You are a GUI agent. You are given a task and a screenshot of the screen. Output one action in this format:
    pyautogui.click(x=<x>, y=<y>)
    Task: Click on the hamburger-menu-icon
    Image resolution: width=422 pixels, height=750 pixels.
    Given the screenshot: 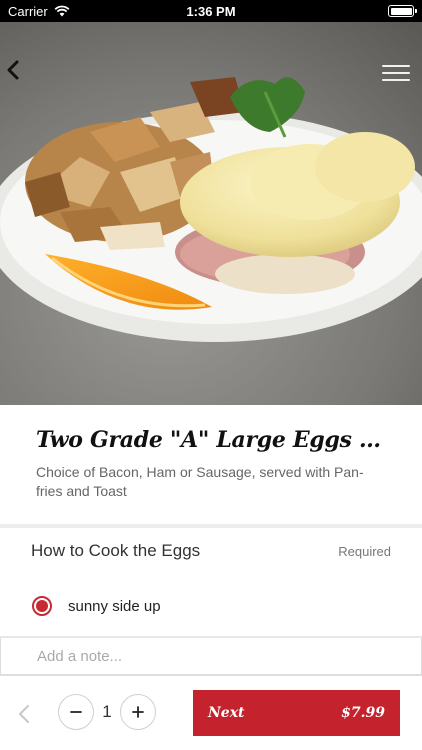 What is the action you would take?
    pyautogui.click(x=396, y=73)
    